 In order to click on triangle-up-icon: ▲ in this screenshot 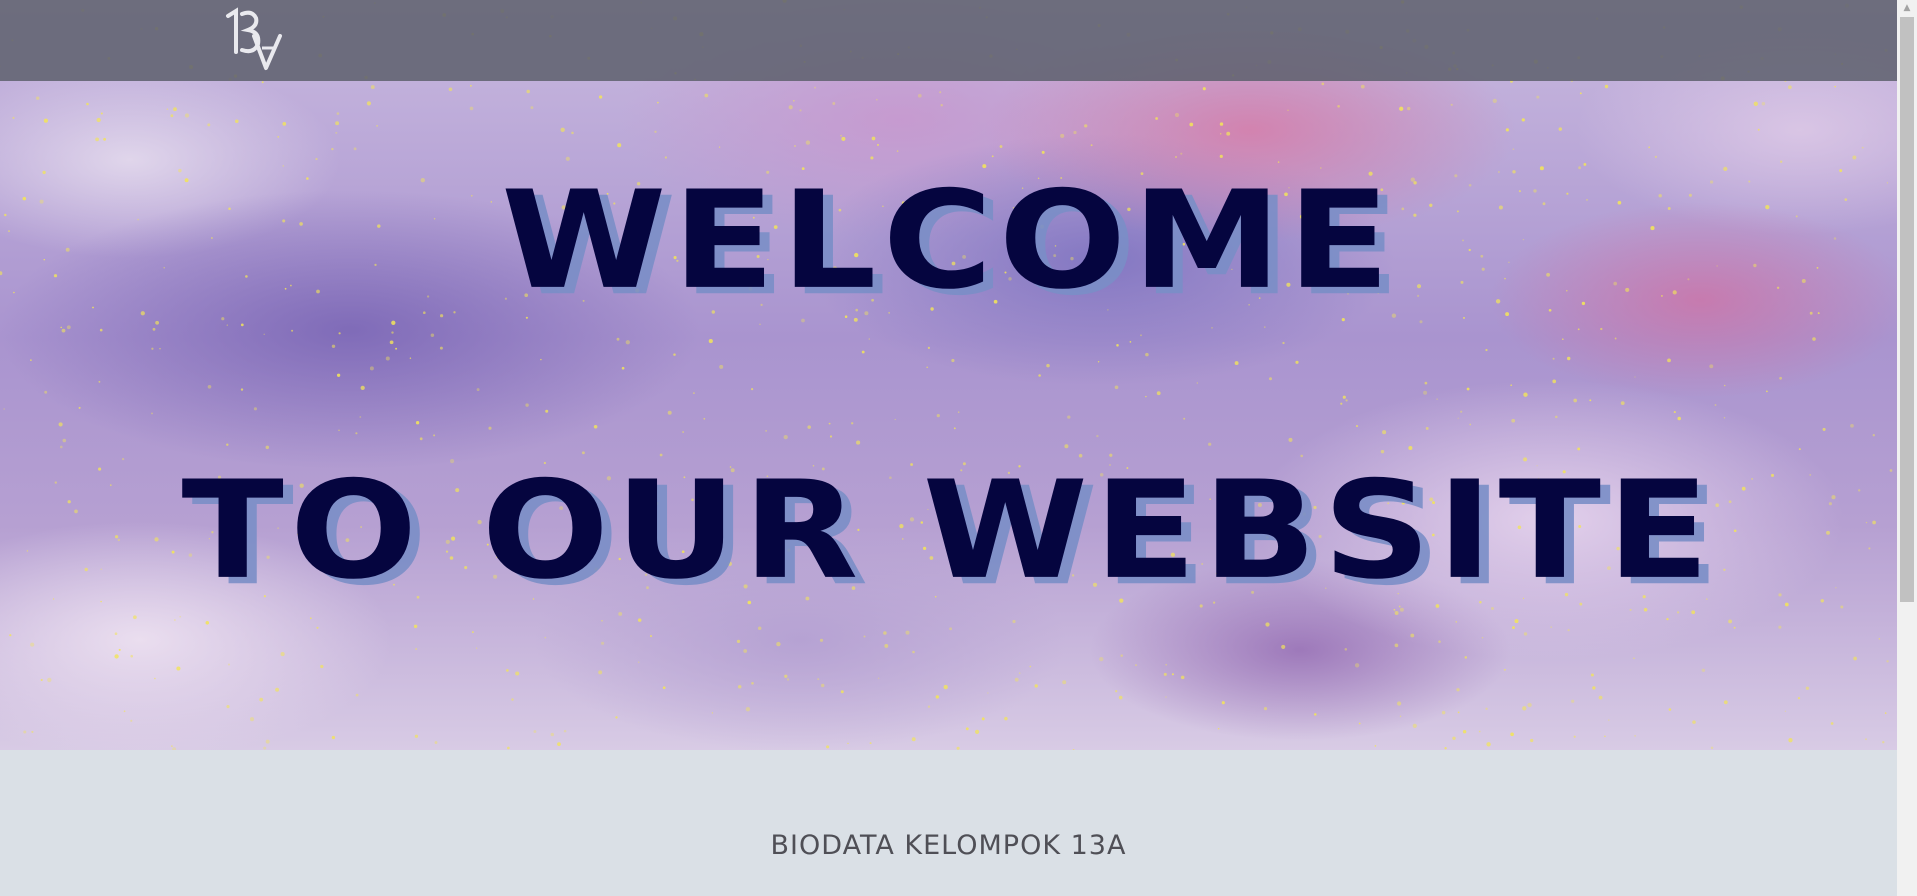, I will do `click(1907, 8)`.